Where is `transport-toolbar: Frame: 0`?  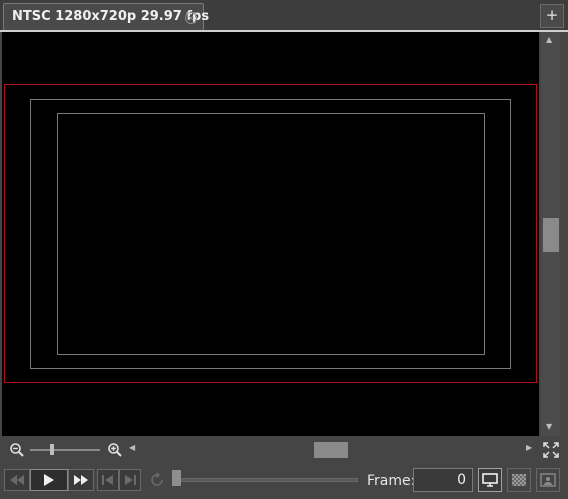 transport-toolbar: Frame: 0 is located at coordinates (284, 481).